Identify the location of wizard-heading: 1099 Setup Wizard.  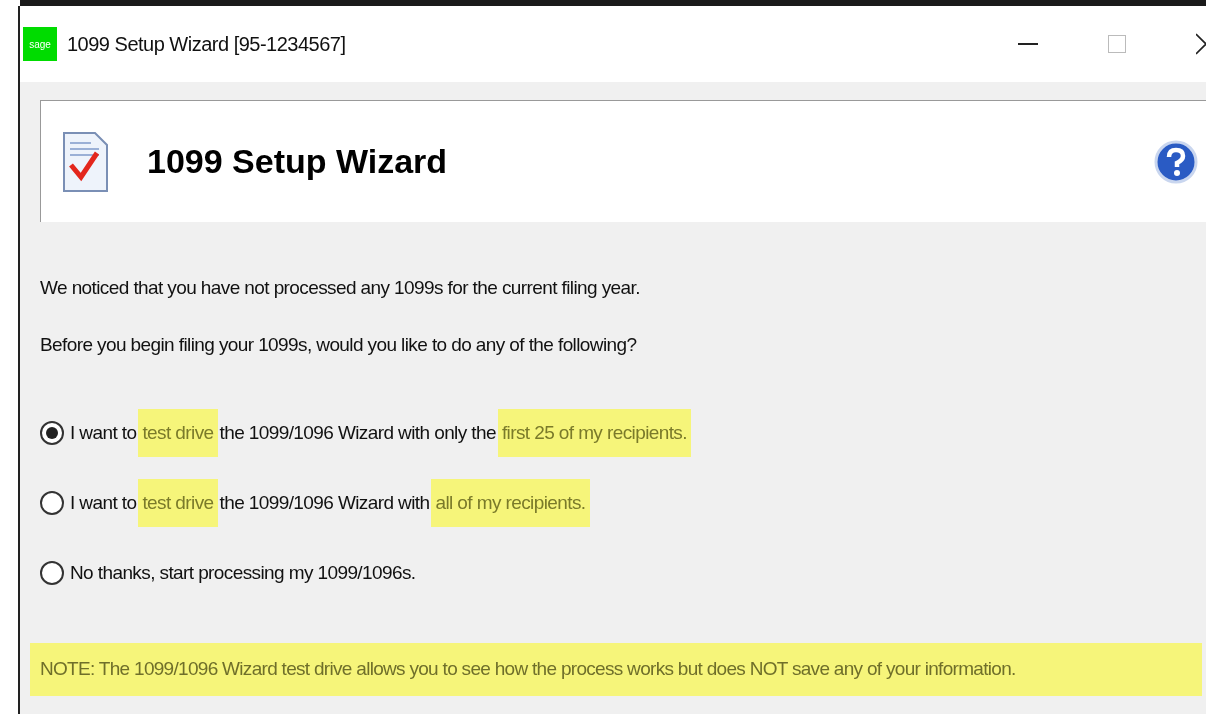
(297, 161).